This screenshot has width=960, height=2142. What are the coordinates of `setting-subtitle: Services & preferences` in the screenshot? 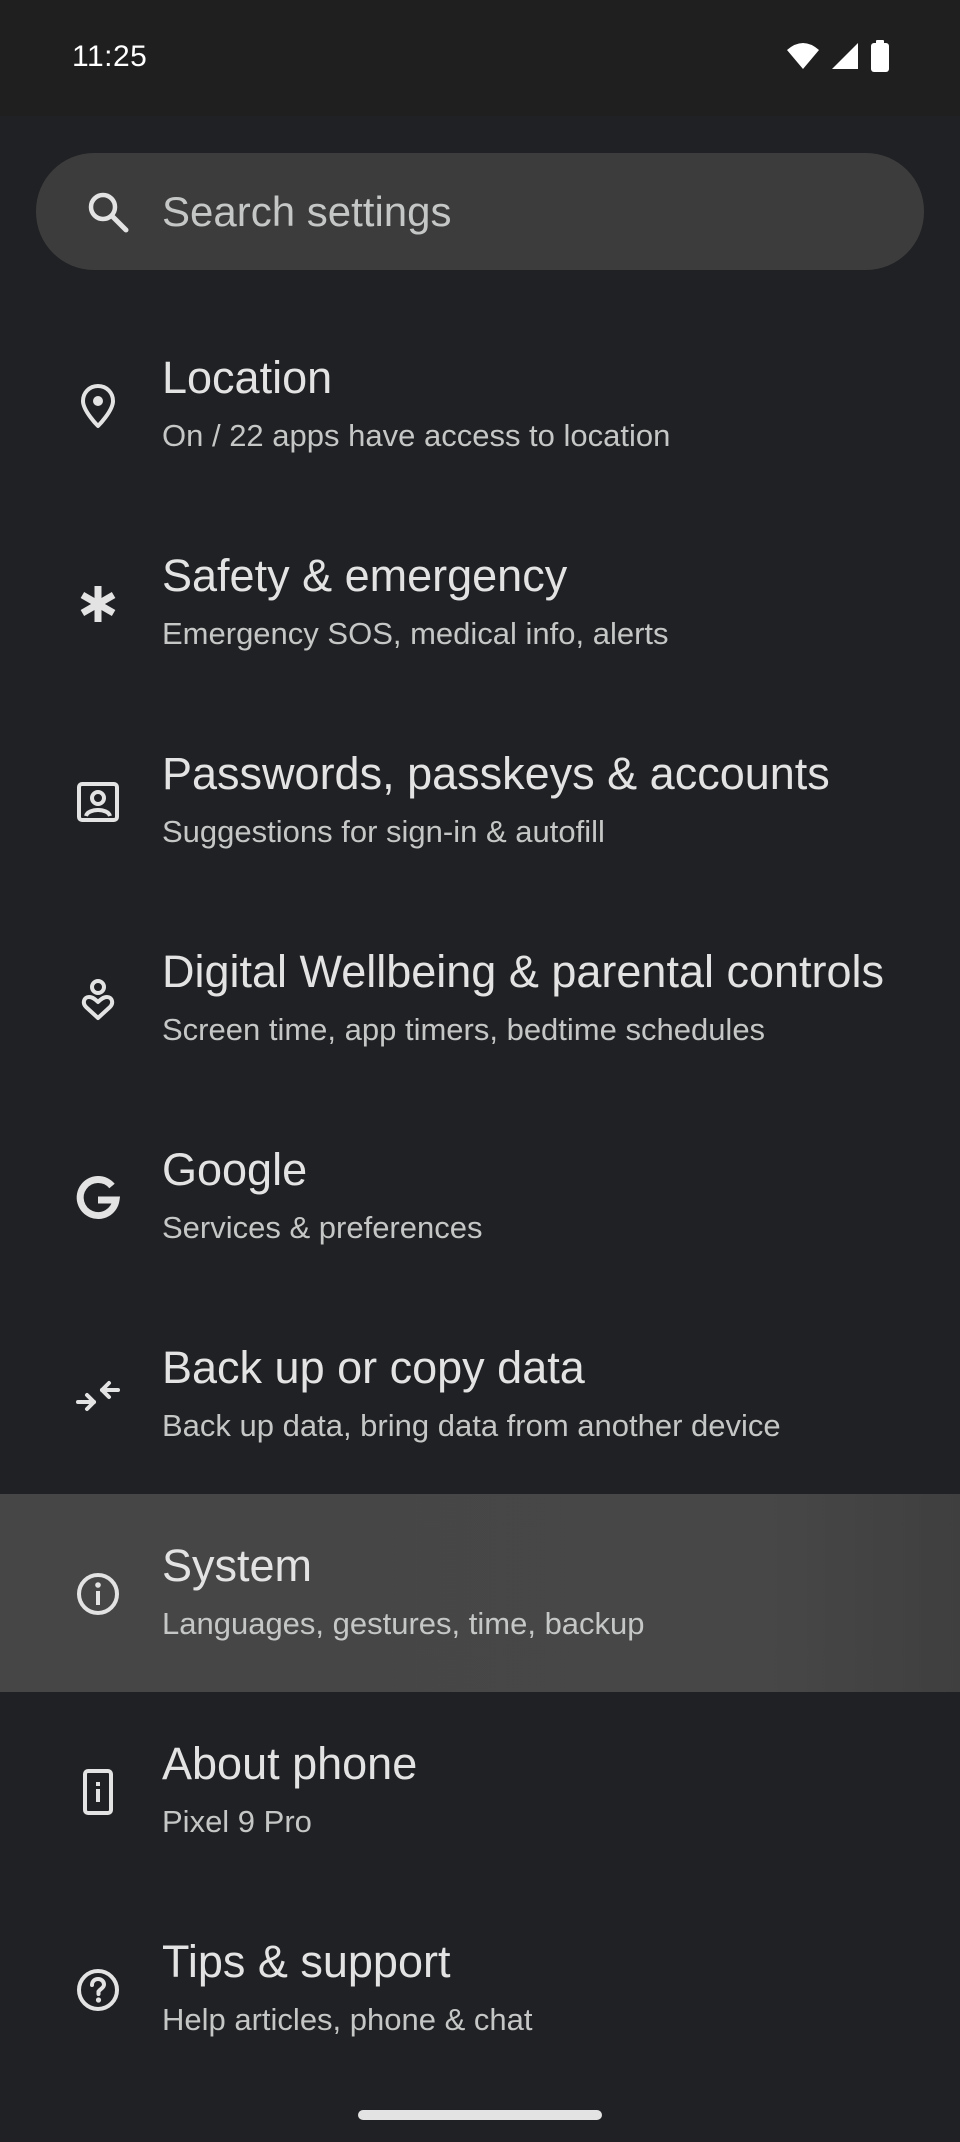 It's located at (322, 1227).